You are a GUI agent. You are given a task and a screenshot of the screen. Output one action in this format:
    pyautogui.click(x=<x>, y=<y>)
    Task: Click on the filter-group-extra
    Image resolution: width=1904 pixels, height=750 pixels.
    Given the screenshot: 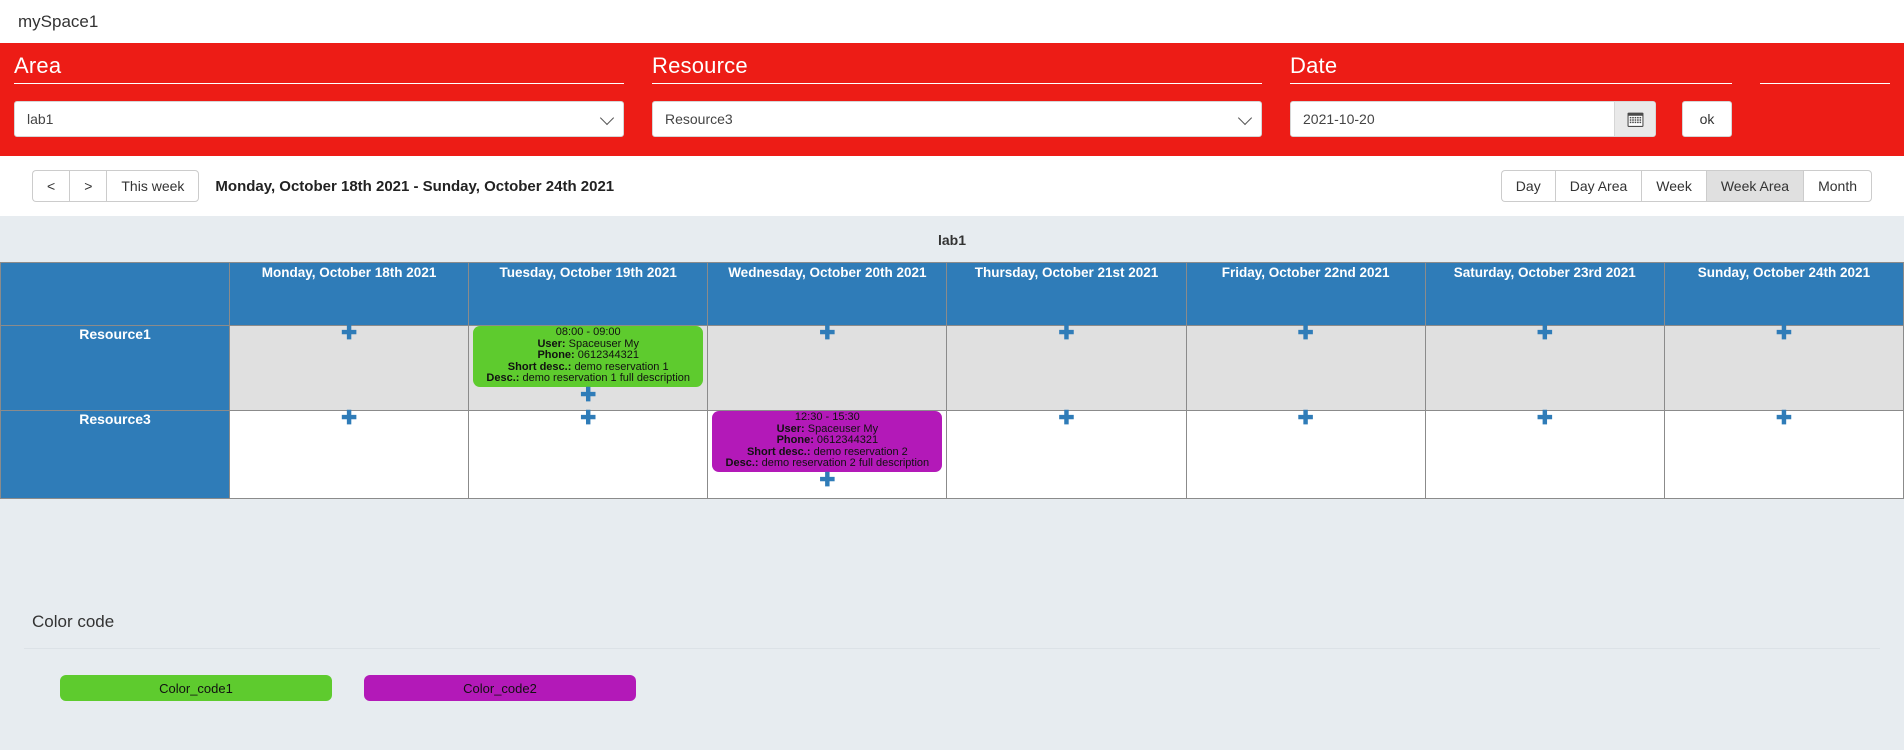 What is the action you would take?
    pyautogui.click(x=1825, y=72)
    